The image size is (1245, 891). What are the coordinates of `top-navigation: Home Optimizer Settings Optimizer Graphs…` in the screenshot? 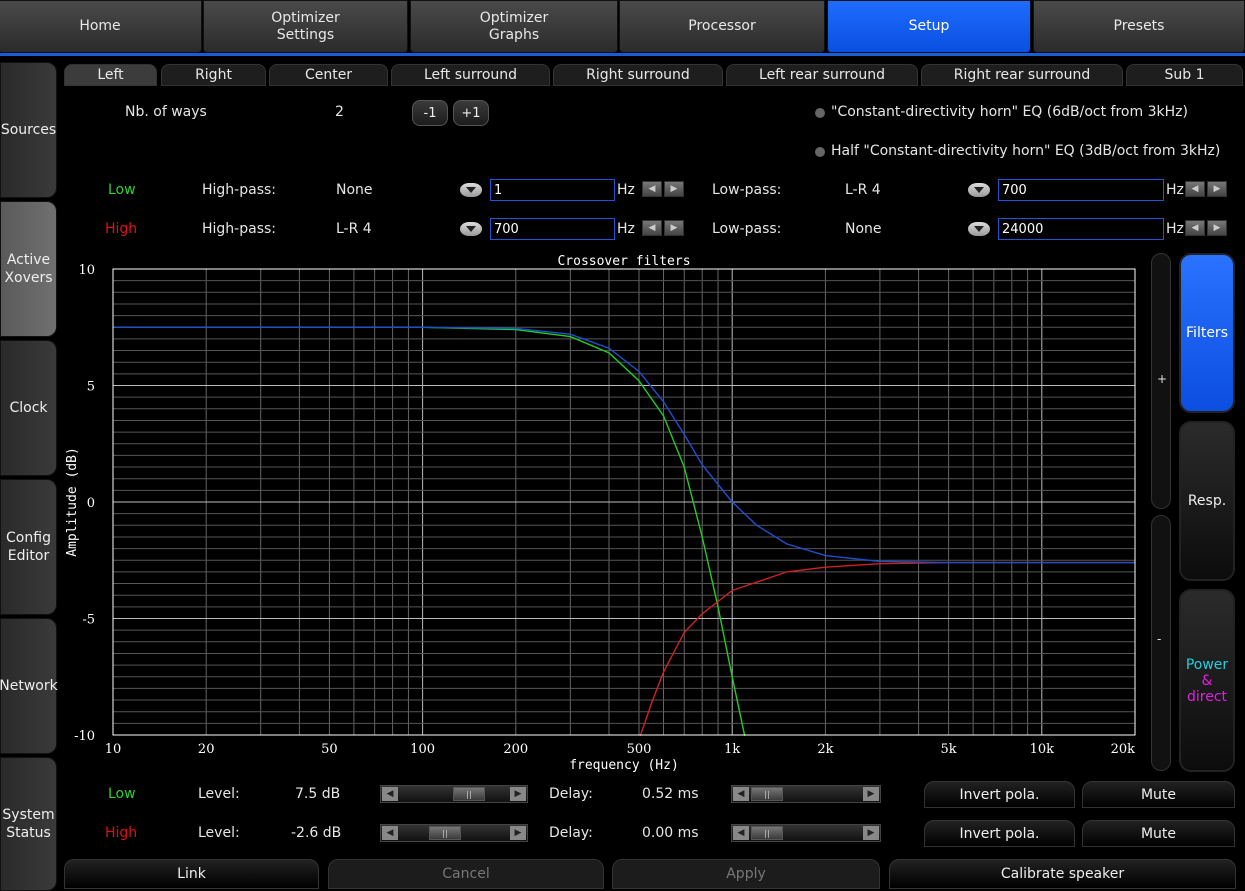 It's located at (622, 28).